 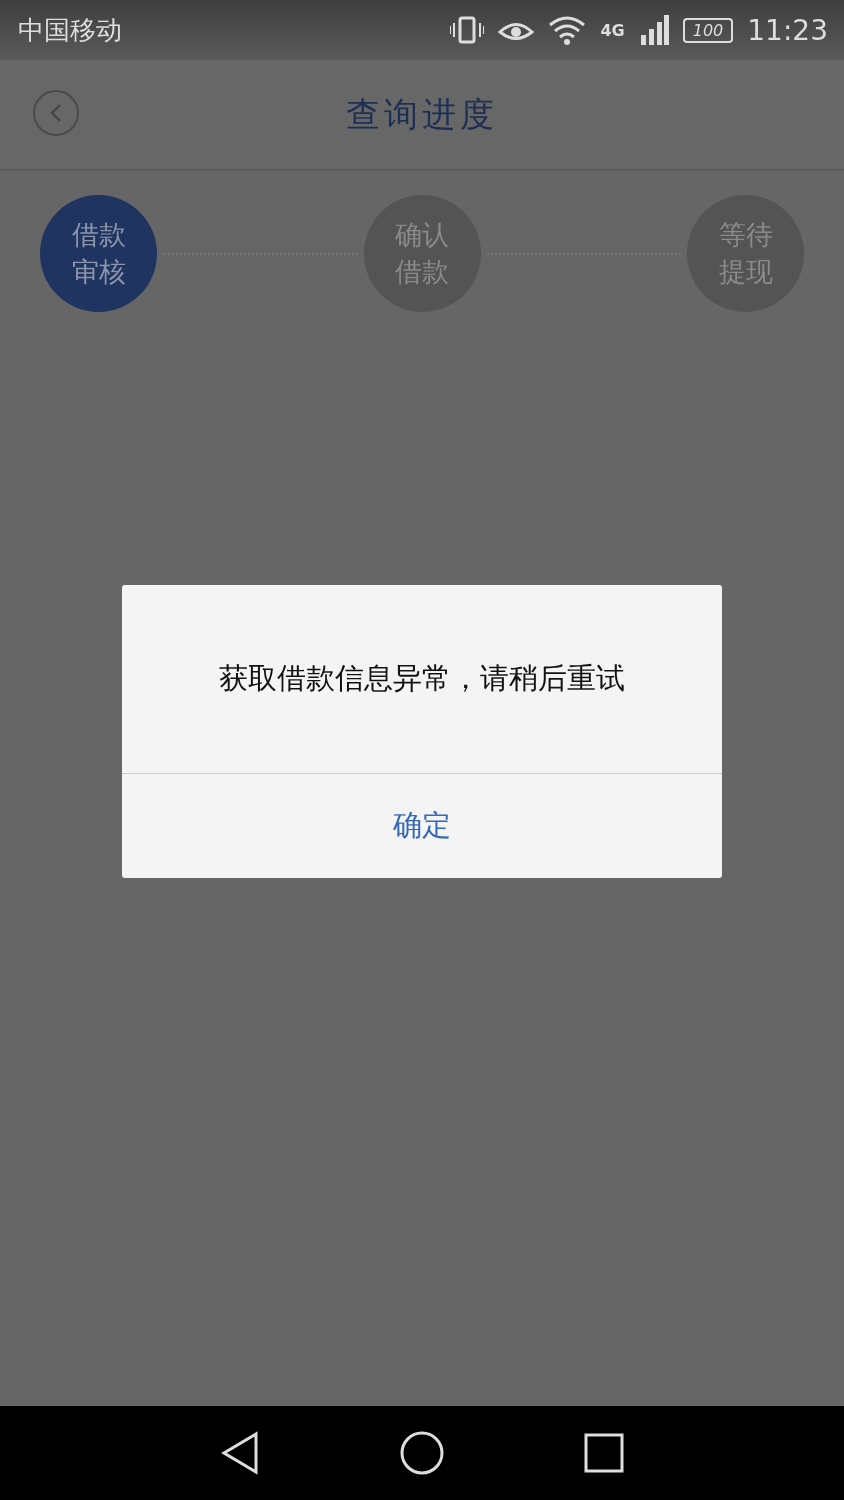 I want to click on wifi-icon, so click(x=567, y=30).